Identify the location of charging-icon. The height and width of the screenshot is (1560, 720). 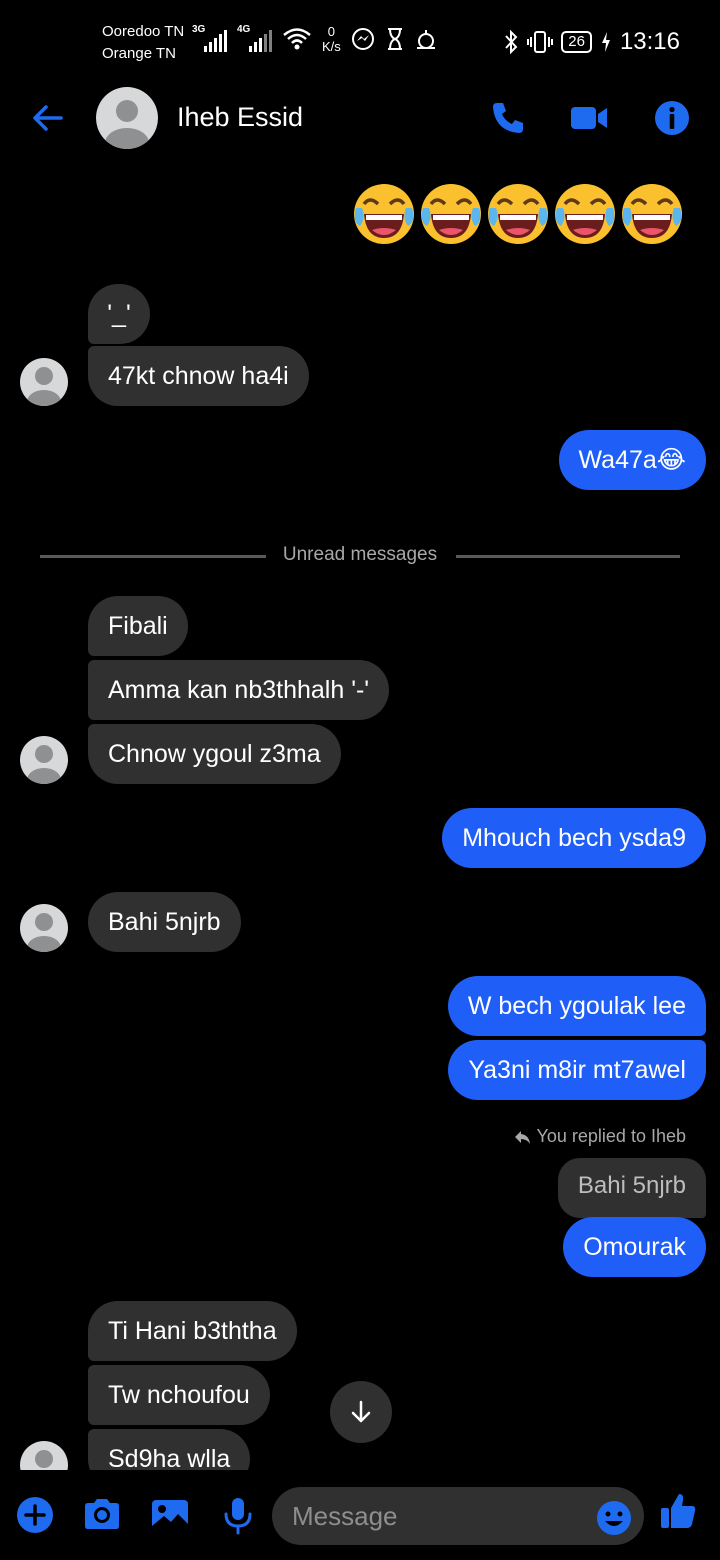
(605, 42).